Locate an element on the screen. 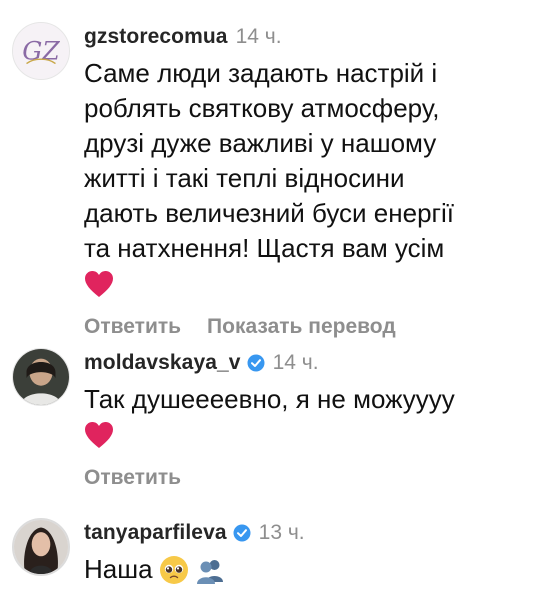 This screenshot has height=600, width=535. busts-in-silhouette-icon is located at coordinates (210, 570).